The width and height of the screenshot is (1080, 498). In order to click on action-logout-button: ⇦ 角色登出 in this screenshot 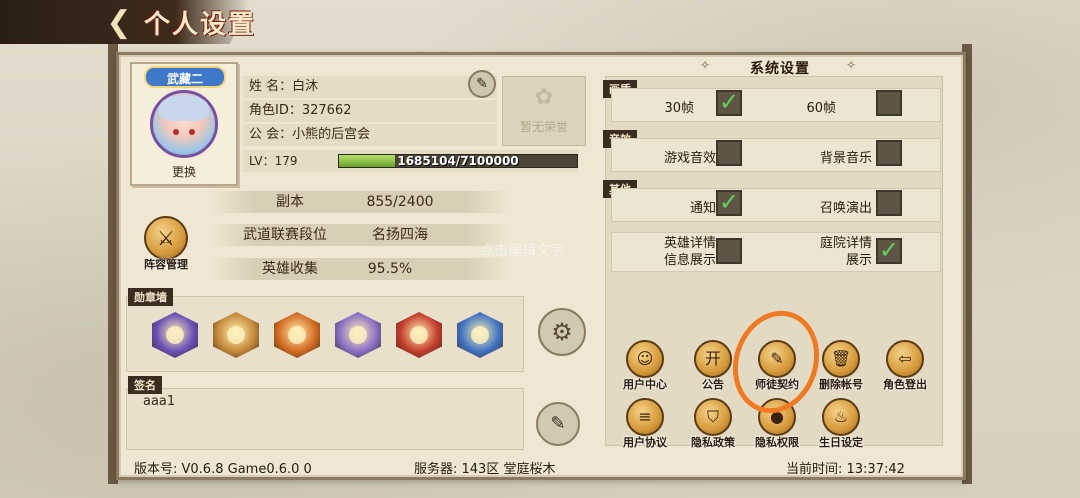, I will do `click(905, 366)`.